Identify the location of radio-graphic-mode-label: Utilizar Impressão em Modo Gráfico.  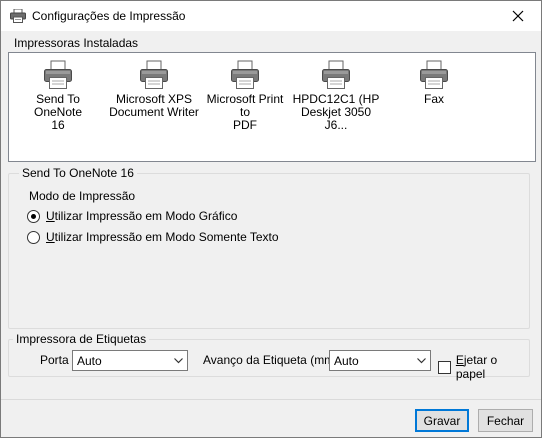
(141, 216).